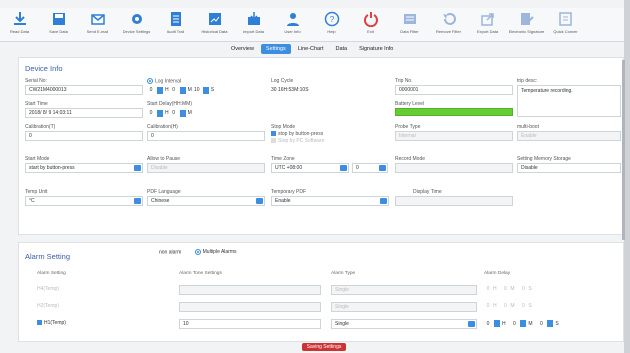 The image size is (630, 353). Describe the element at coordinates (19, 25) in the screenshot. I see `toolbar-read-data-button: Read Data` at that location.